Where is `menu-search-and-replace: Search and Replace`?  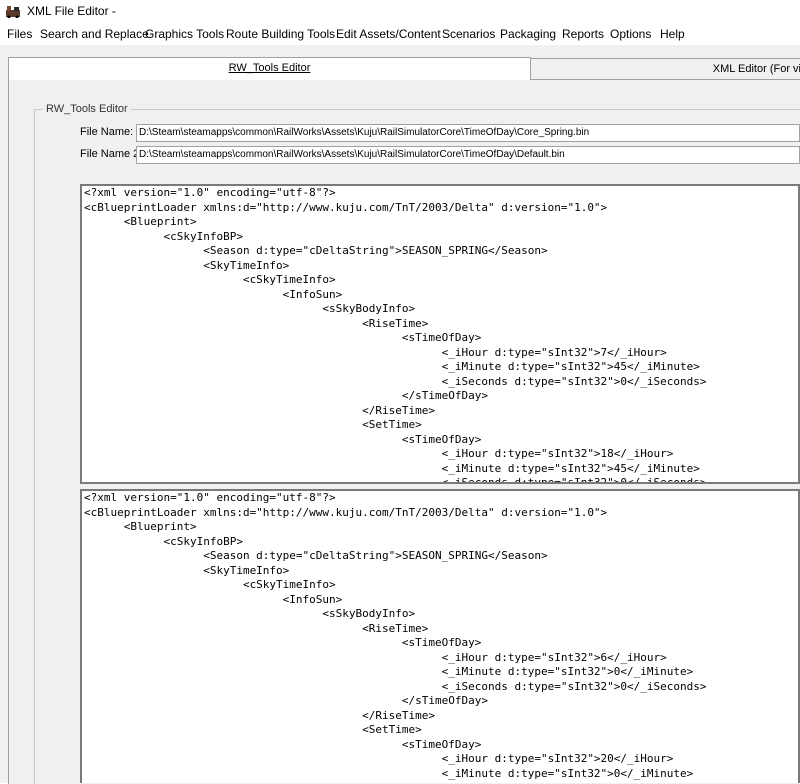
menu-search-and-replace: Search and Replace is located at coordinates (94, 34).